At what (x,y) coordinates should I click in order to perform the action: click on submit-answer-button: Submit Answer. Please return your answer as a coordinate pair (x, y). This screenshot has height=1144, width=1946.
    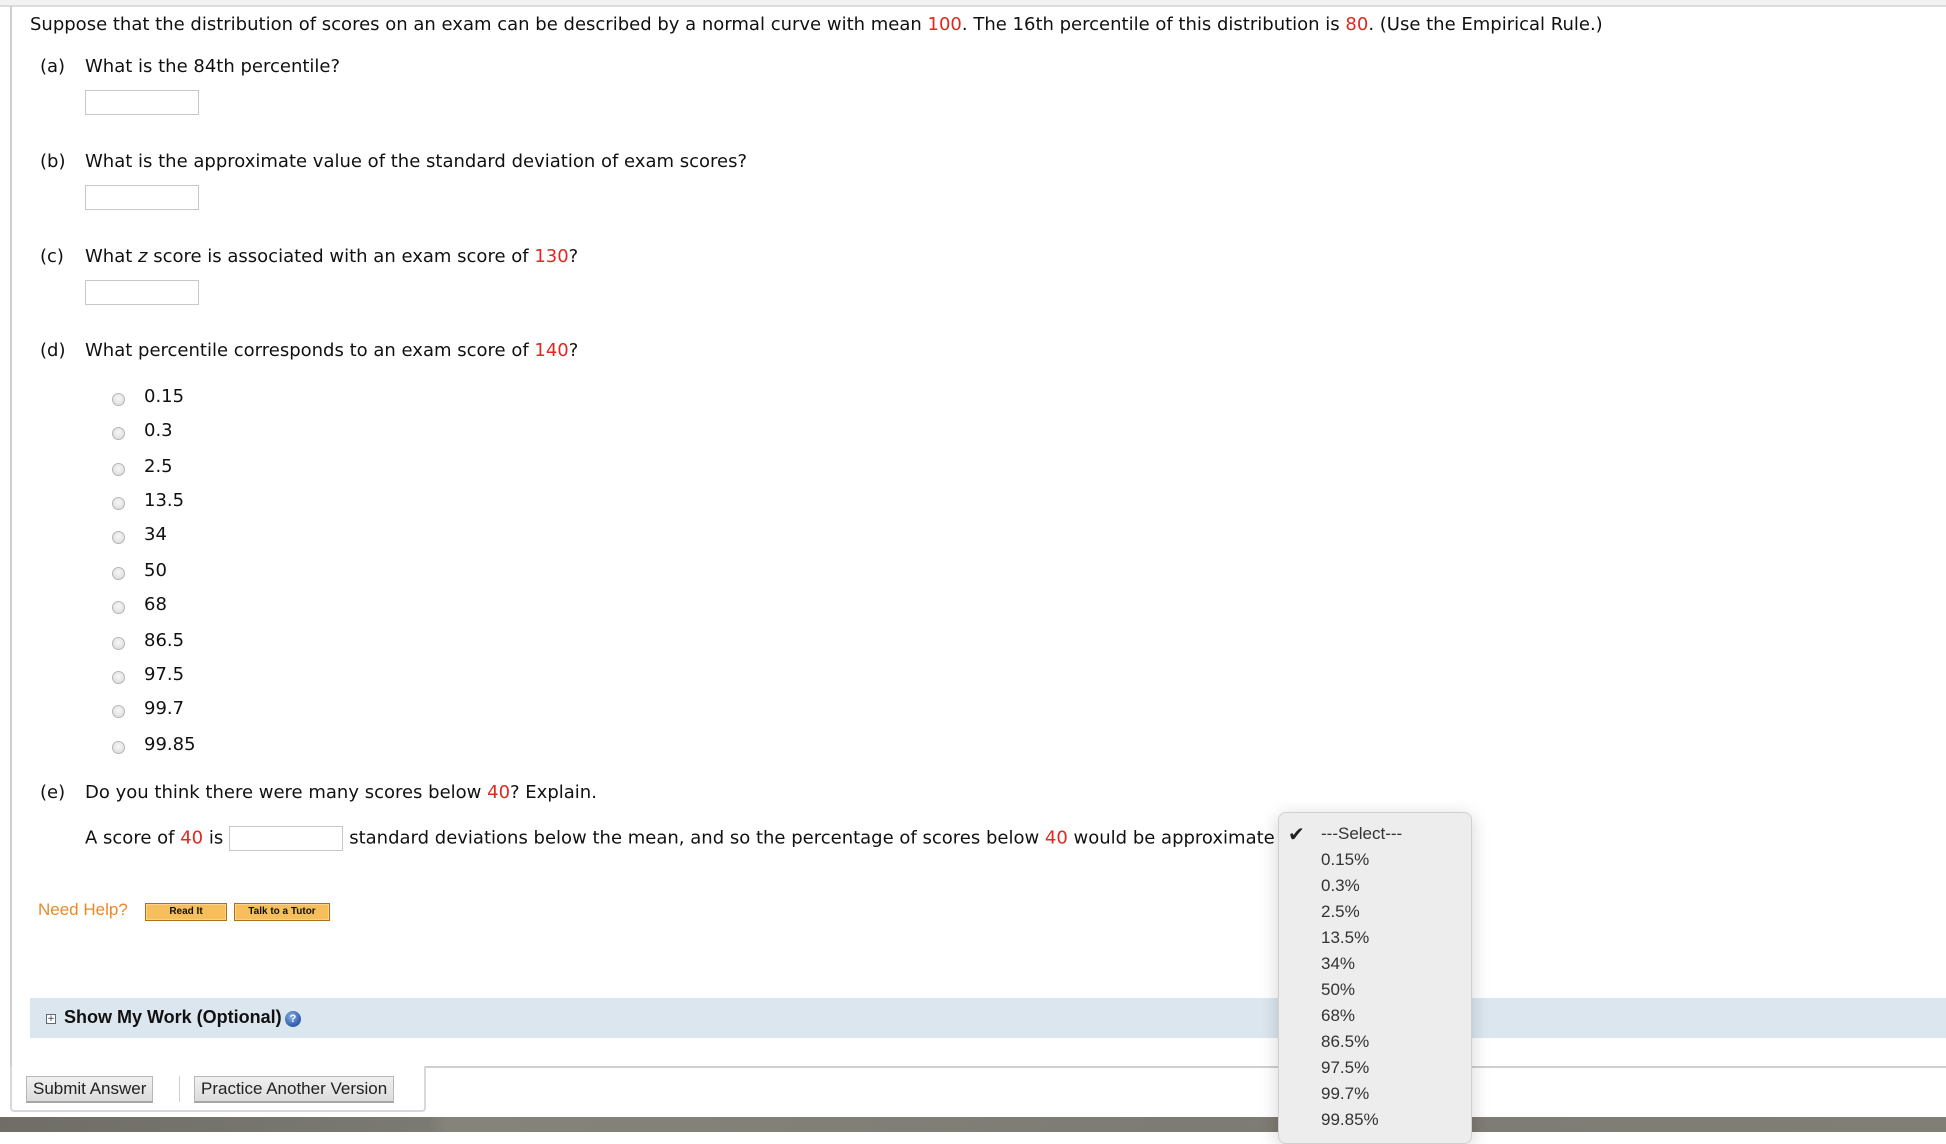
    Looking at the image, I should click on (90, 1089).